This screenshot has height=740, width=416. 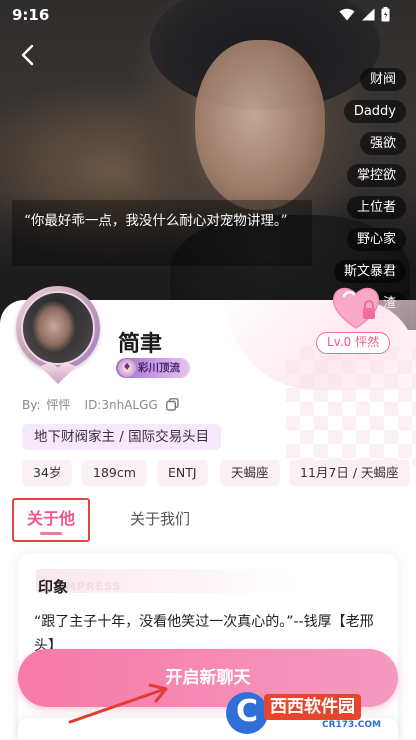 What do you see at coordinates (353, 343) in the screenshot?
I see `level-badge: Lv.0 怦然` at bounding box center [353, 343].